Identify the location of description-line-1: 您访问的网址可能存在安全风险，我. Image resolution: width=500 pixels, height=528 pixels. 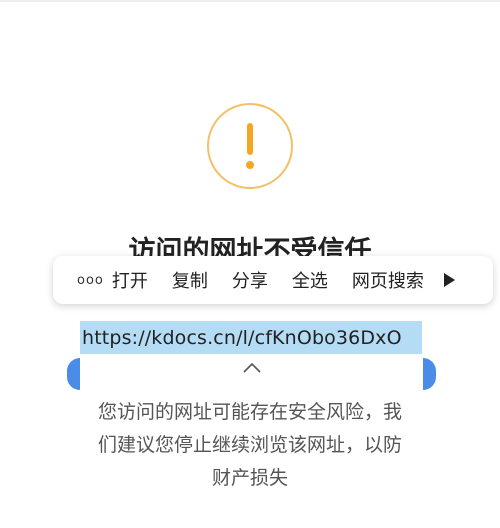
(249, 412).